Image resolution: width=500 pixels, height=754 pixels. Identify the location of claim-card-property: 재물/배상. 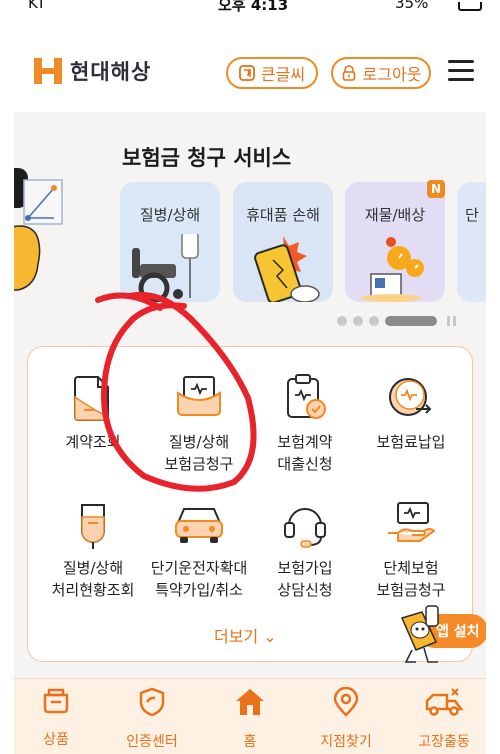
(395, 242).